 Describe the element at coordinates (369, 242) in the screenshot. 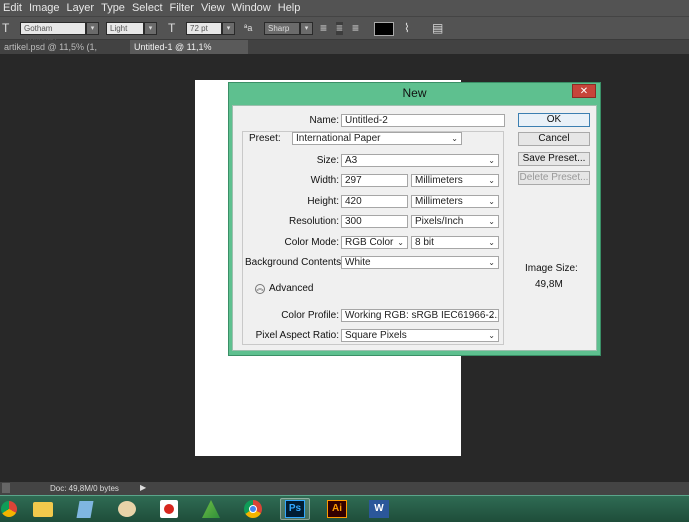

I see `color-mode-value: RGB Color` at that location.